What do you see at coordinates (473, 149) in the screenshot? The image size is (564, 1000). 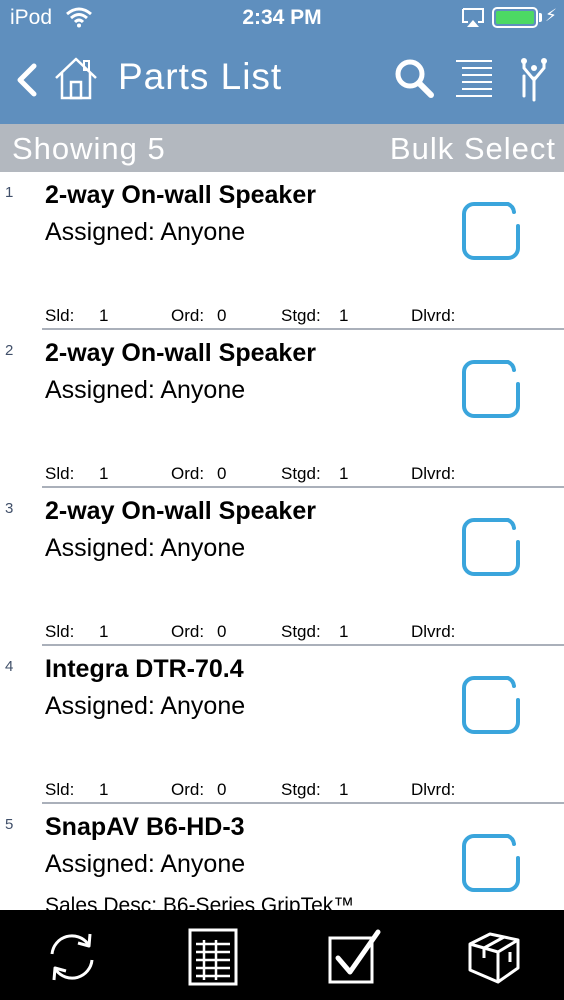 I see `bulk-select-button: Bulk Select` at bounding box center [473, 149].